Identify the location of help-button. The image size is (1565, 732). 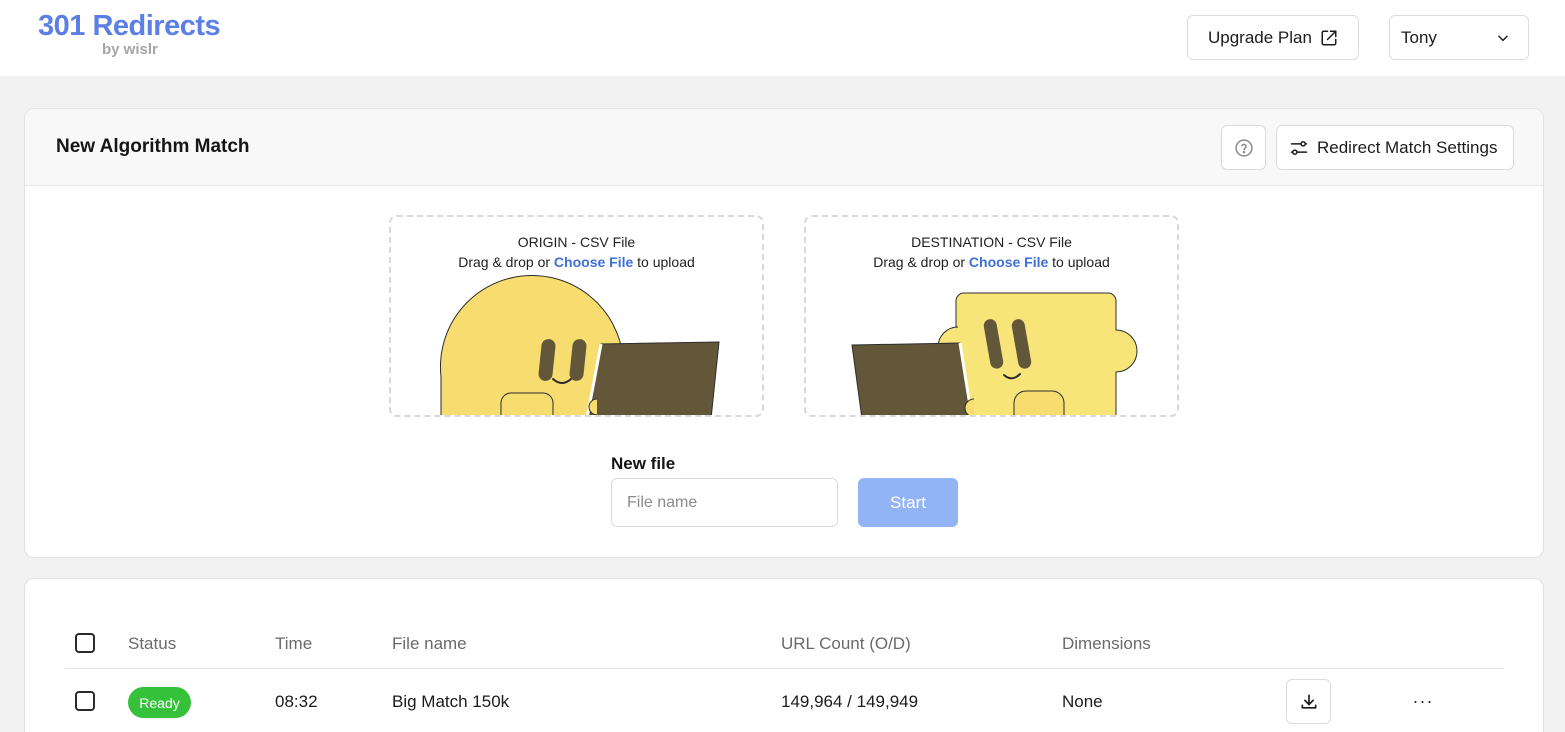
(1243, 147).